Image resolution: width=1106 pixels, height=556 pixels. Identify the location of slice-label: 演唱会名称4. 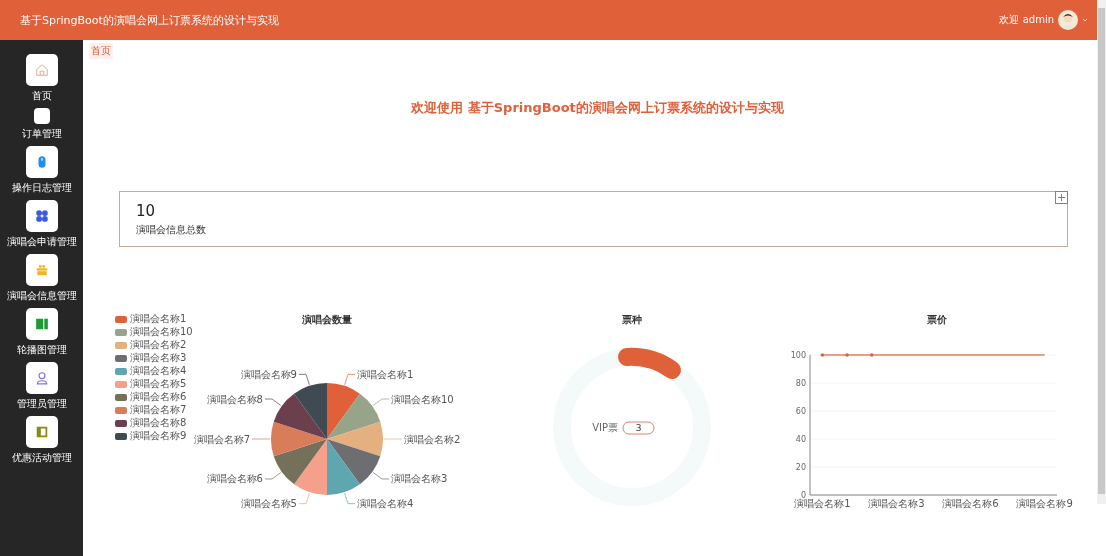
(385, 504).